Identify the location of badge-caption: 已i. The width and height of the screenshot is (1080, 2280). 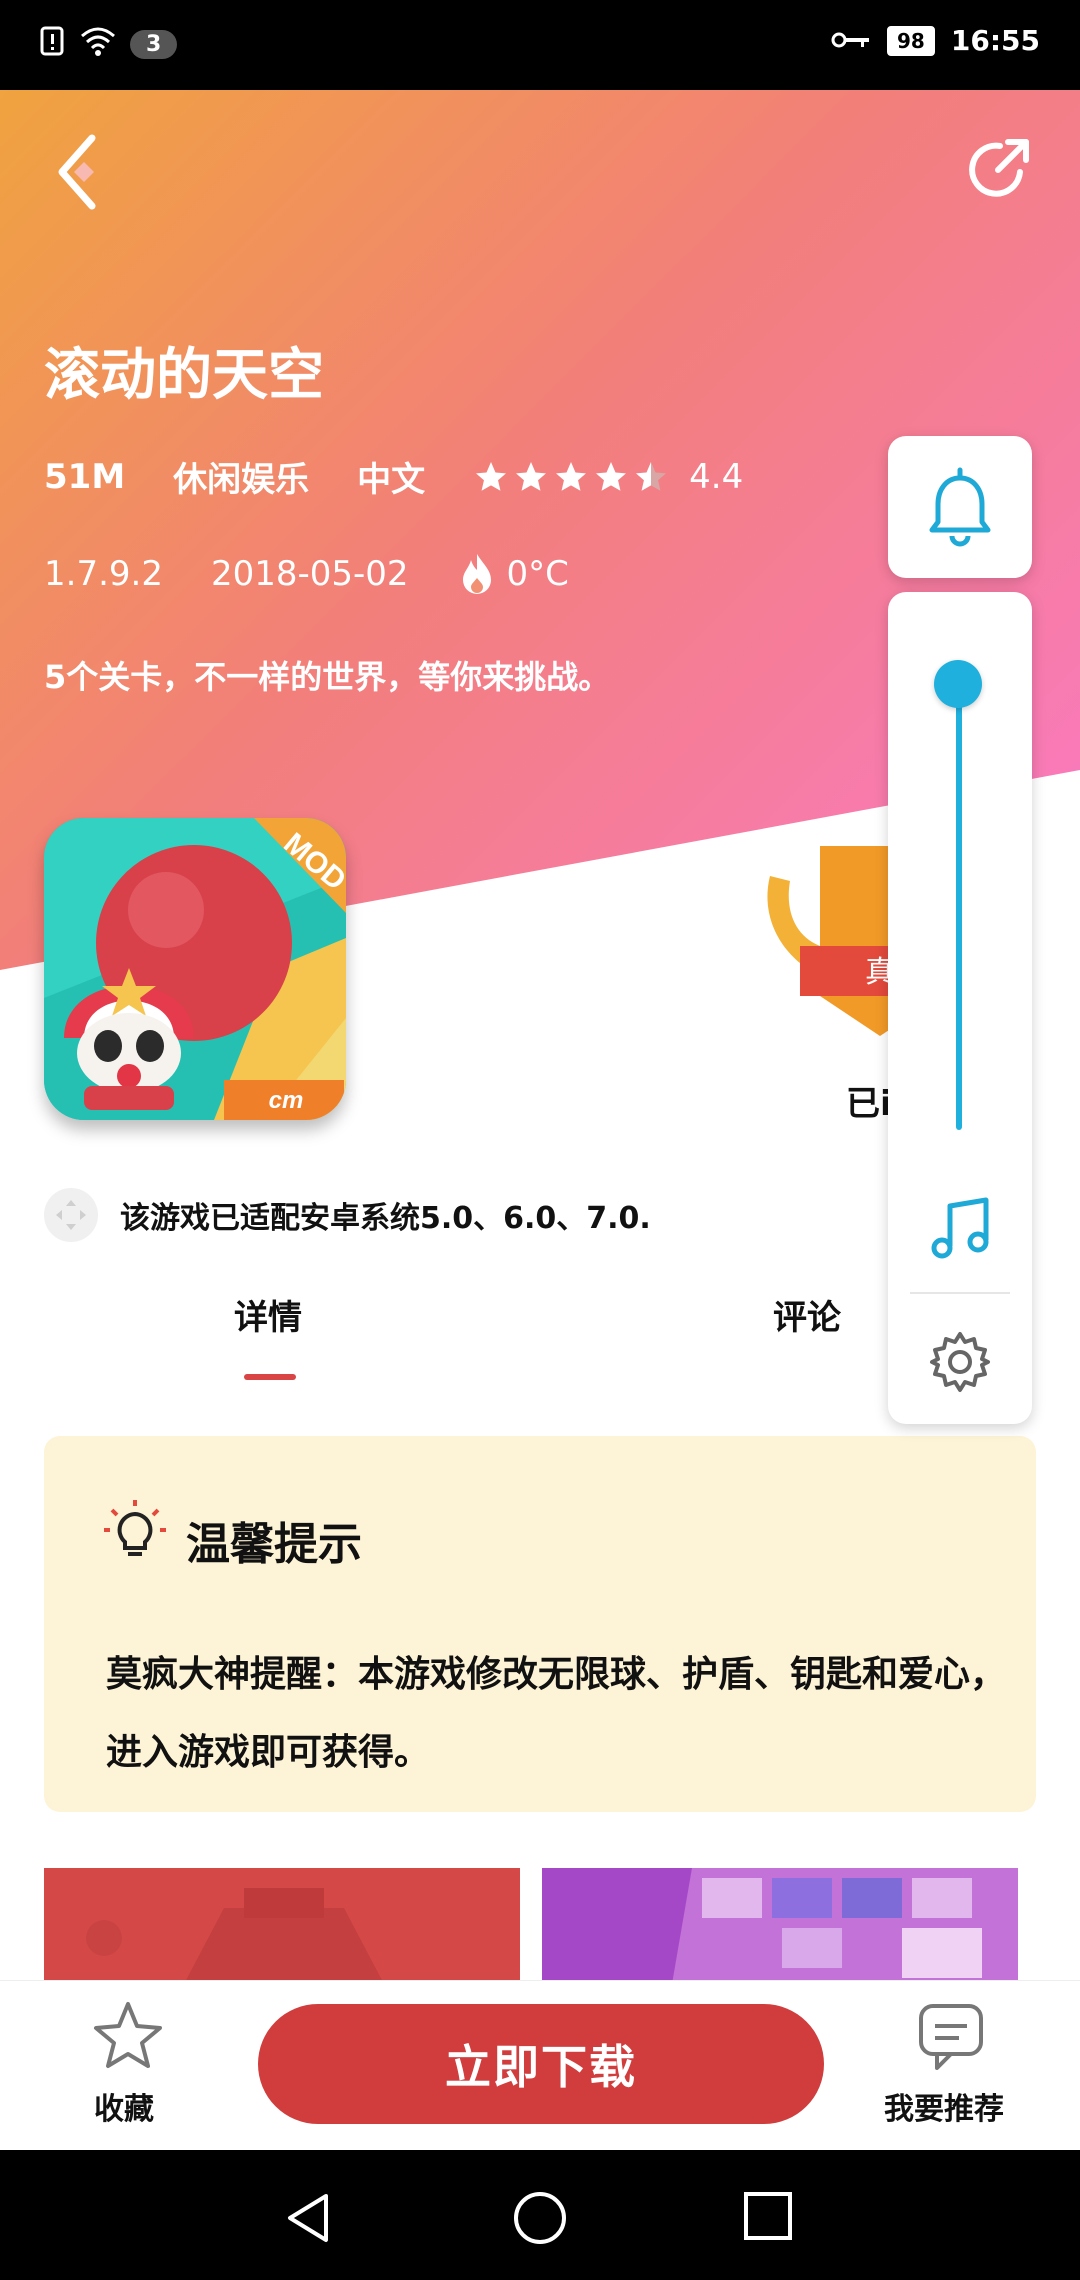
(869, 1104).